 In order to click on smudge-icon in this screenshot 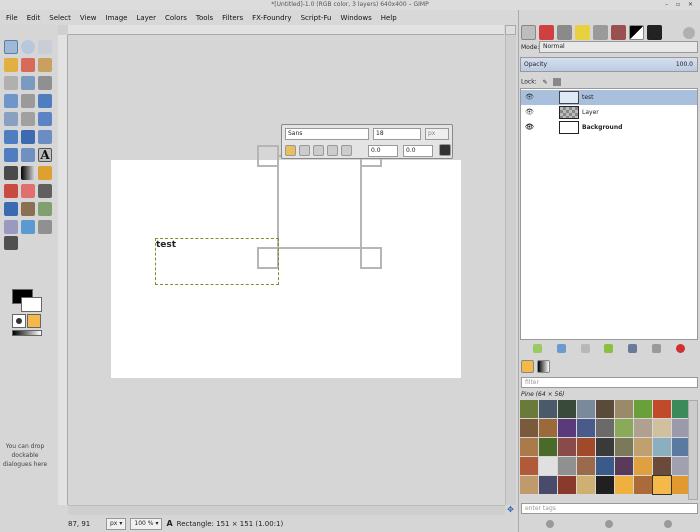, I will do `click(45, 227)`.